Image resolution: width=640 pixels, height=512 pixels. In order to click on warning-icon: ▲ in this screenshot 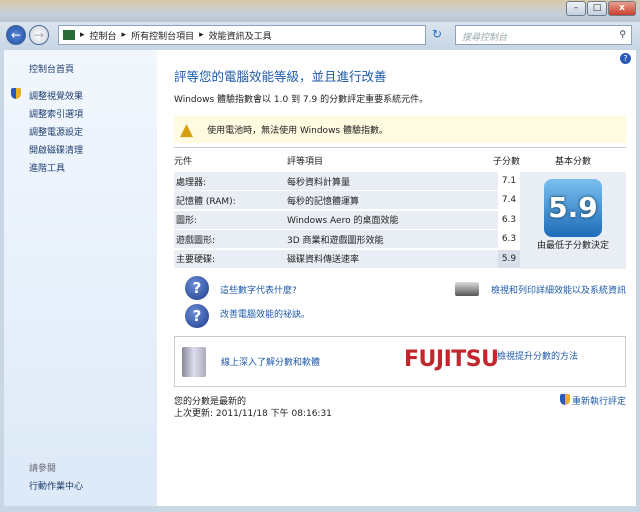, I will do `click(187, 129)`.